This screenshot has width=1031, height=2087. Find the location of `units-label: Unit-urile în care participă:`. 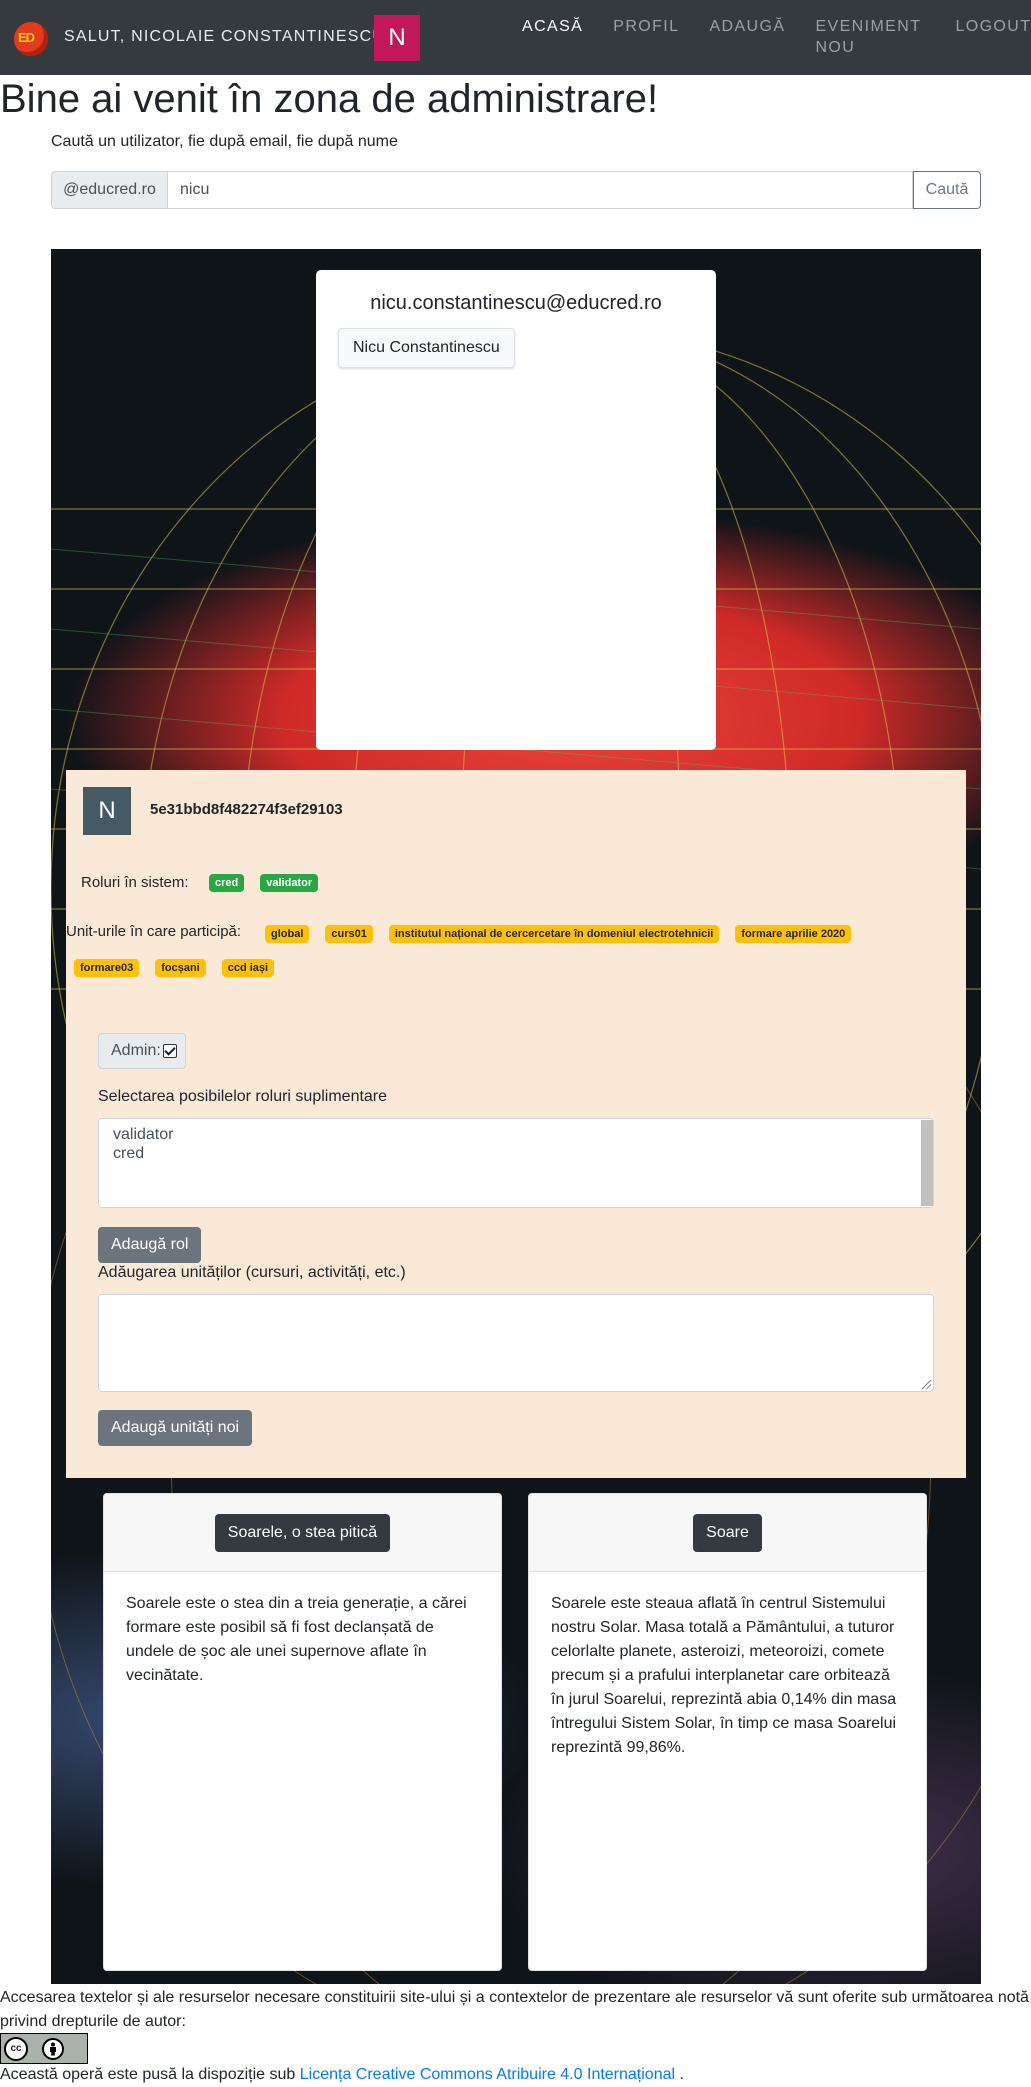

units-label: Unit-urile în care participă: is located at coordinates (154, 931).